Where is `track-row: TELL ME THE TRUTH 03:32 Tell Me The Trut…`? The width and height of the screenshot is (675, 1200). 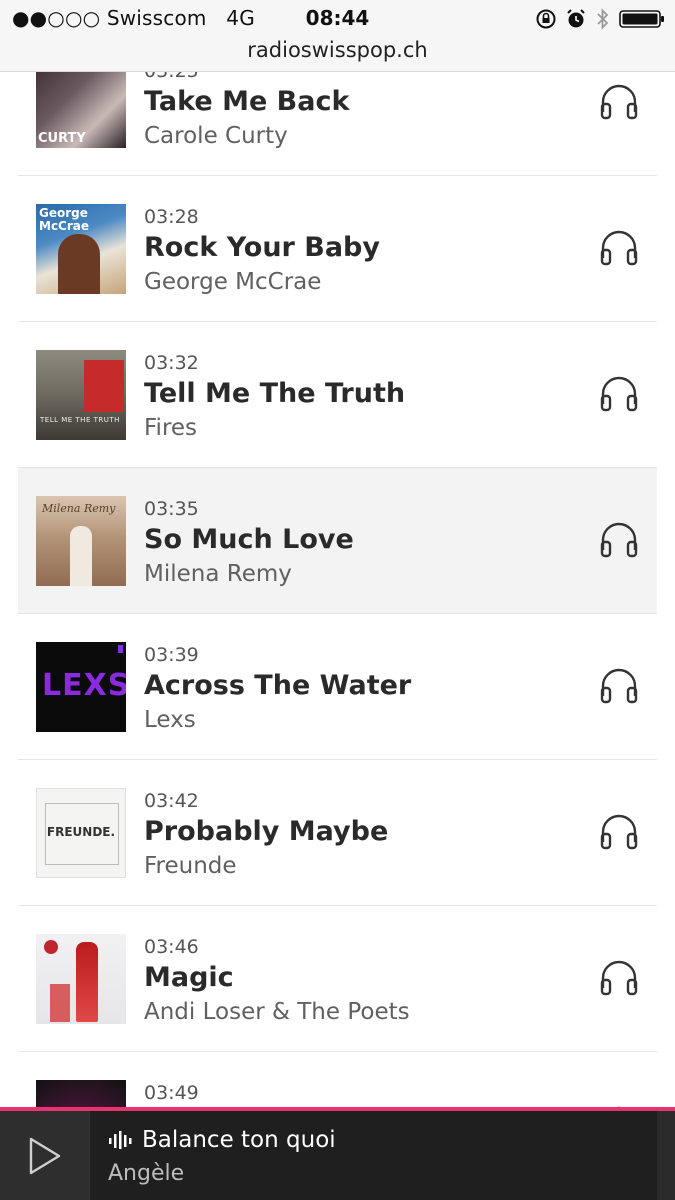 track-row: TELL ME THE TRUTH 03:32 Tell Me The Trut… is located at coordinates (337, 395).